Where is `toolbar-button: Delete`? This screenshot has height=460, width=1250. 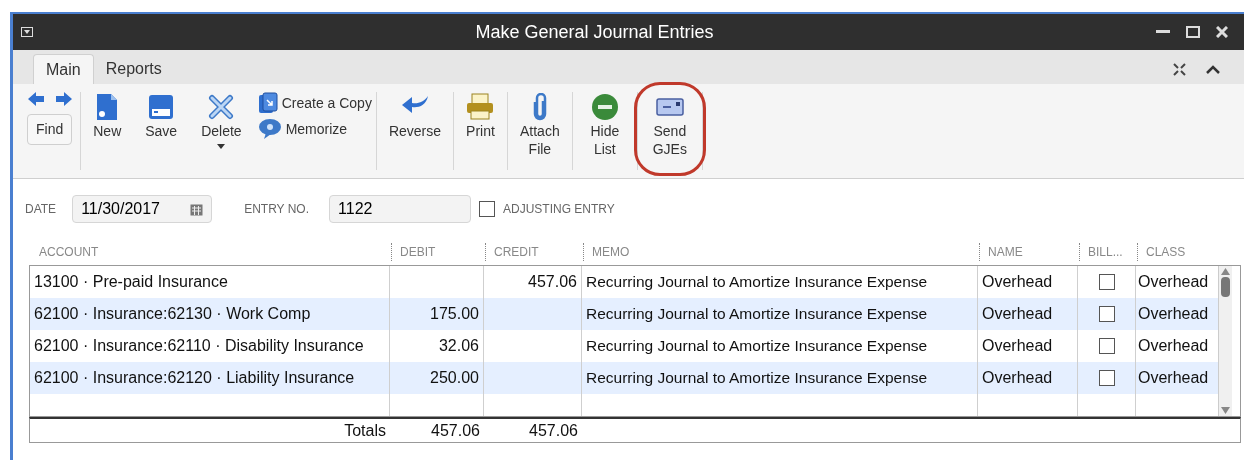
toolbar-button: Delete is located at coordinates (221, 116).